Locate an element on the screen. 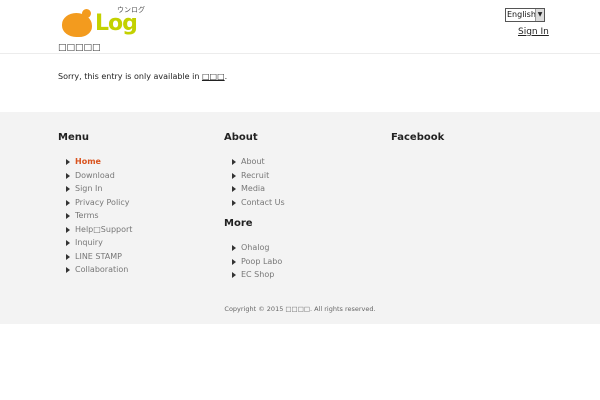 The height and width of the screenshot is (400, 600). footer-link-label: About is located at coordinates (253, 161).